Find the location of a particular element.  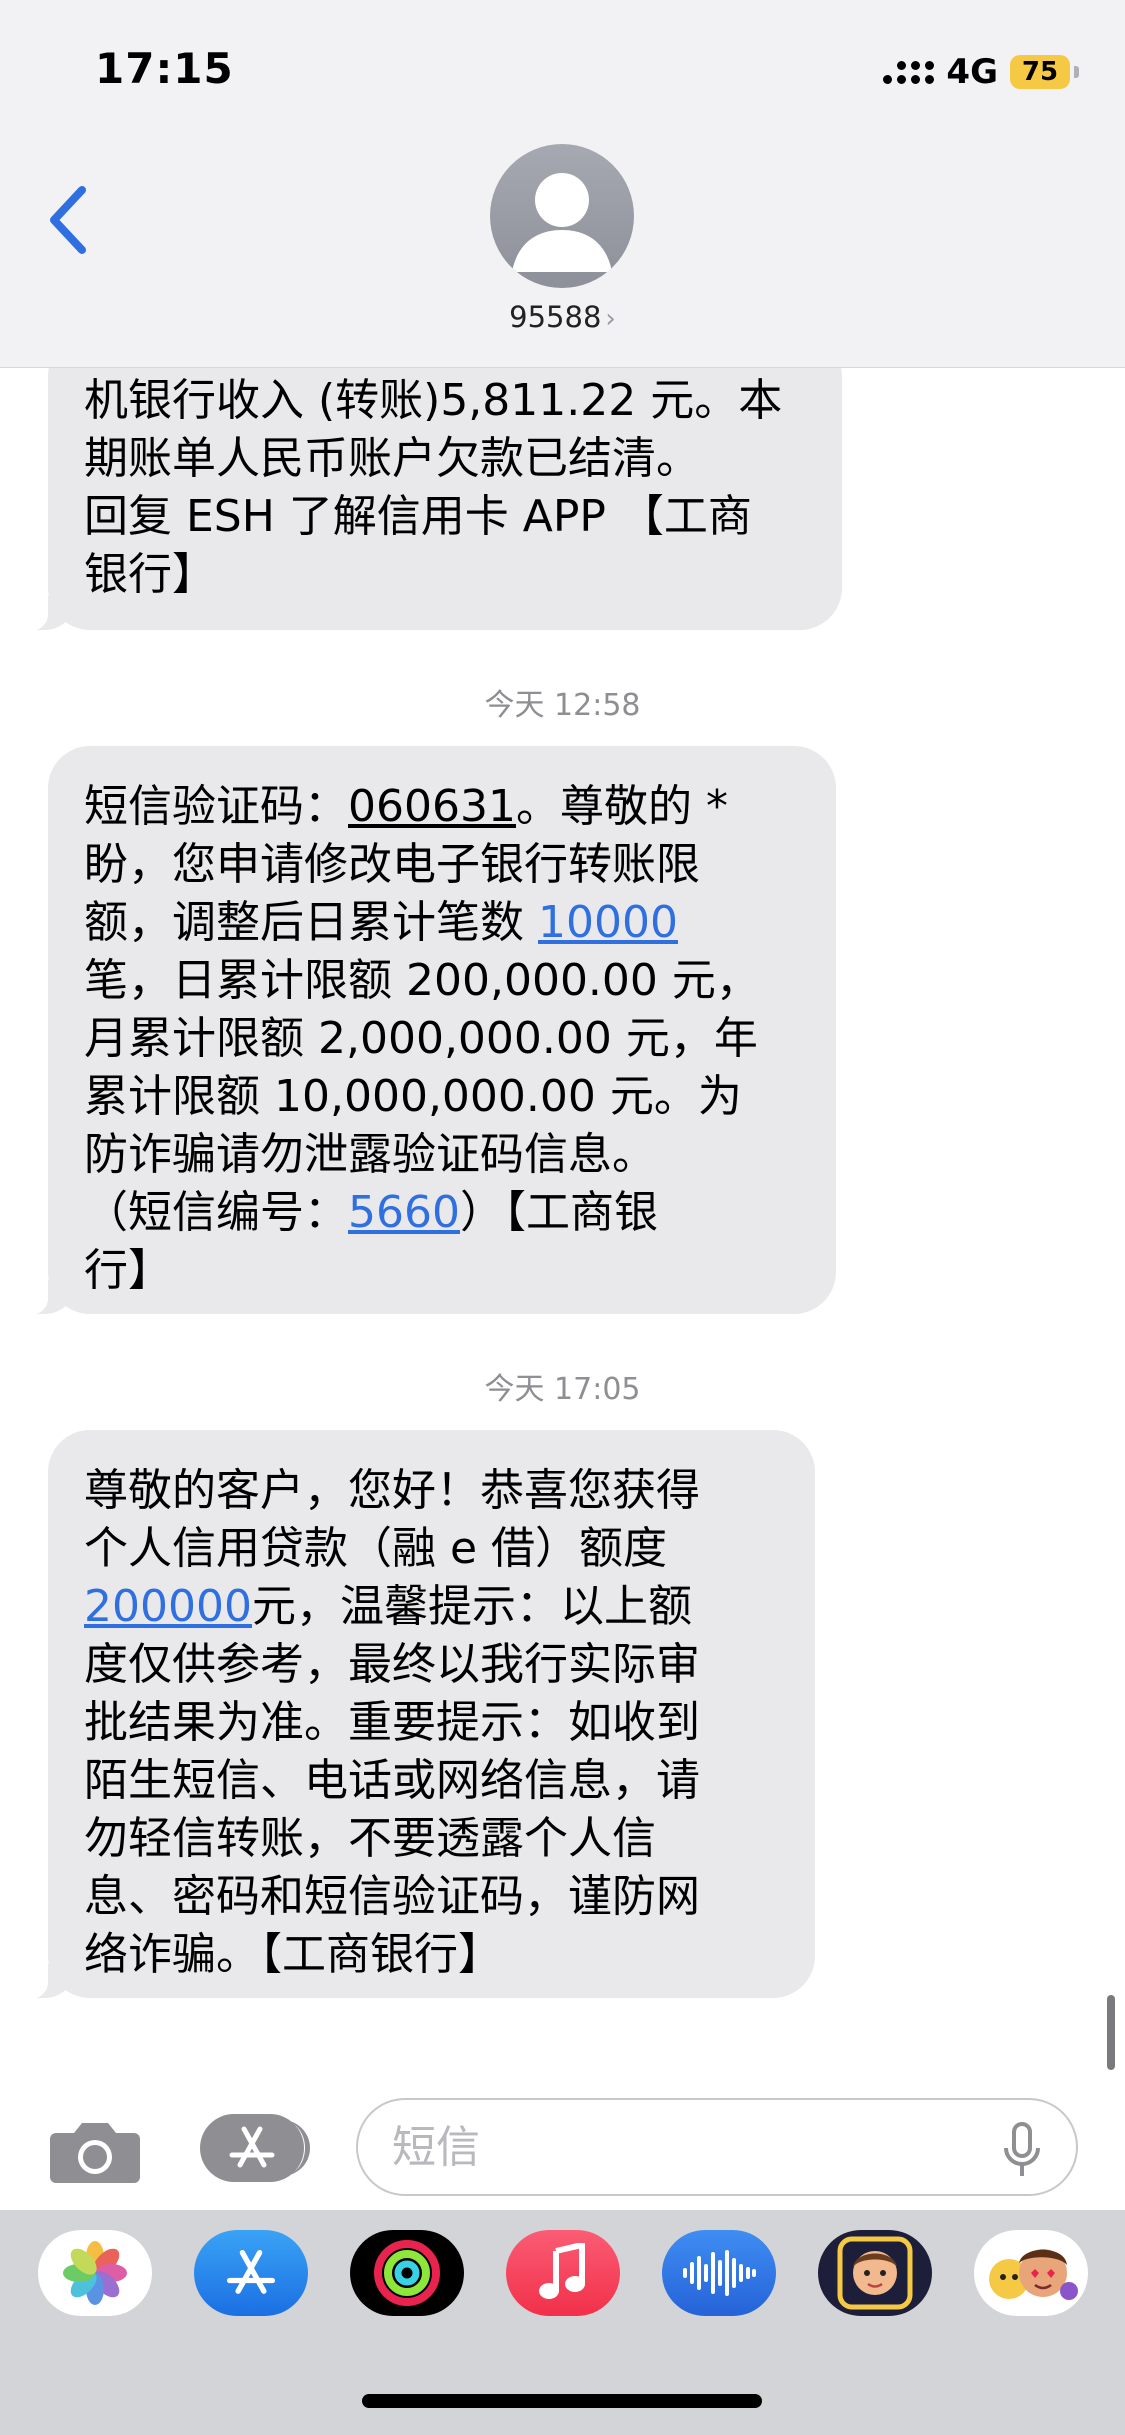

contact-name-button: 95588 › is located at coordinates (562, 317).